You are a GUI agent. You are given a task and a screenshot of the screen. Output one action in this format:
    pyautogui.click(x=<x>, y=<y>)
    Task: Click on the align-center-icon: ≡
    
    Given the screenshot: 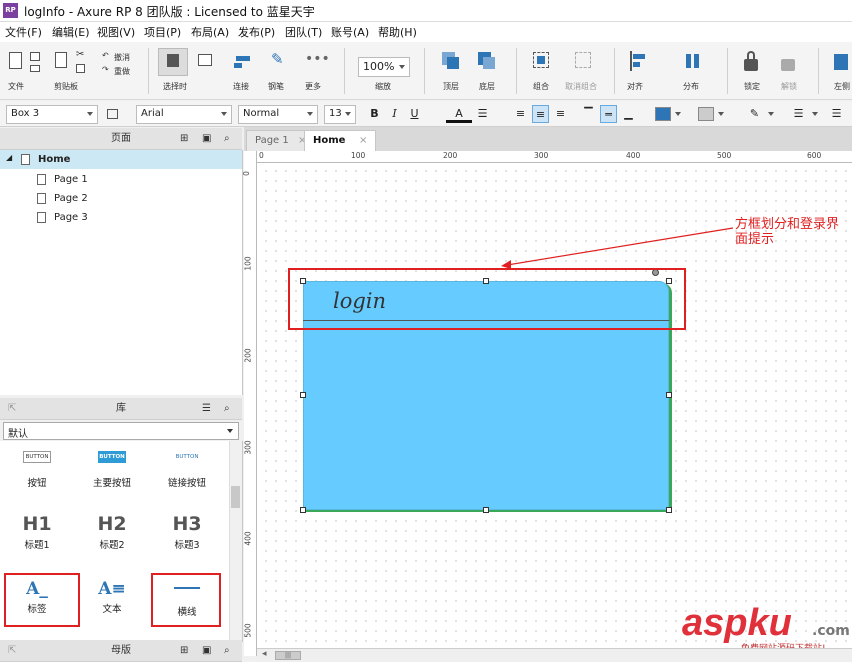 What is the action you would take?
    pyautogui.click(x=540, y=114)
    